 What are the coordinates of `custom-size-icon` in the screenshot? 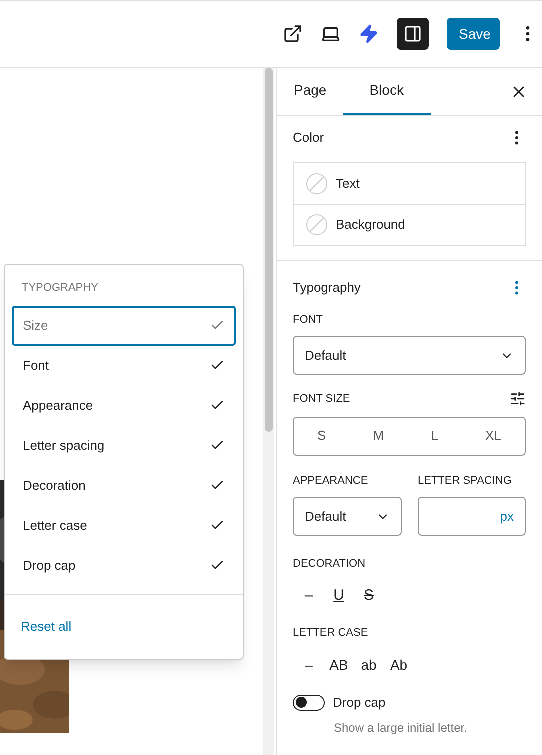 It's located at (518, 399).